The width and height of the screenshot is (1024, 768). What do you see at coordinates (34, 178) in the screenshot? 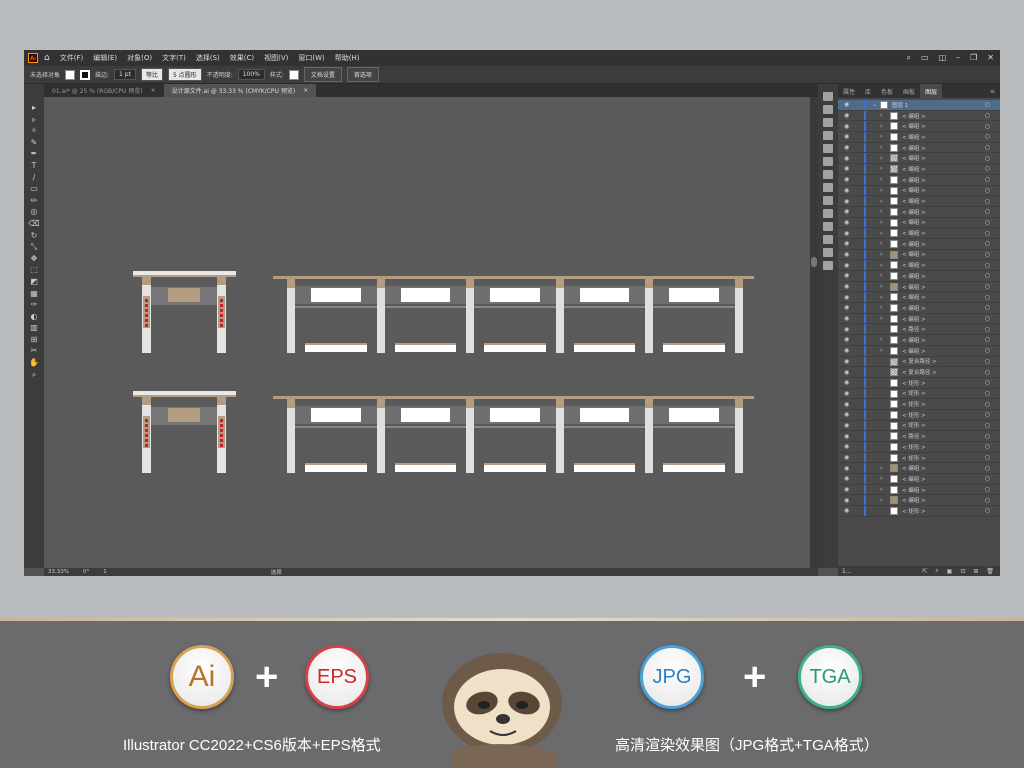
I see `type-tool-icon: /` at bounding box center [34, 178].